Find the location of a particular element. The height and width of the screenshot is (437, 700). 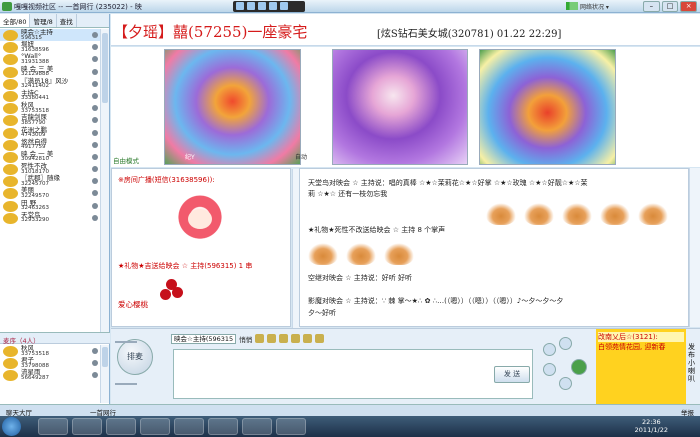

taskbar-s-icon is located at coordinates (257, 426).